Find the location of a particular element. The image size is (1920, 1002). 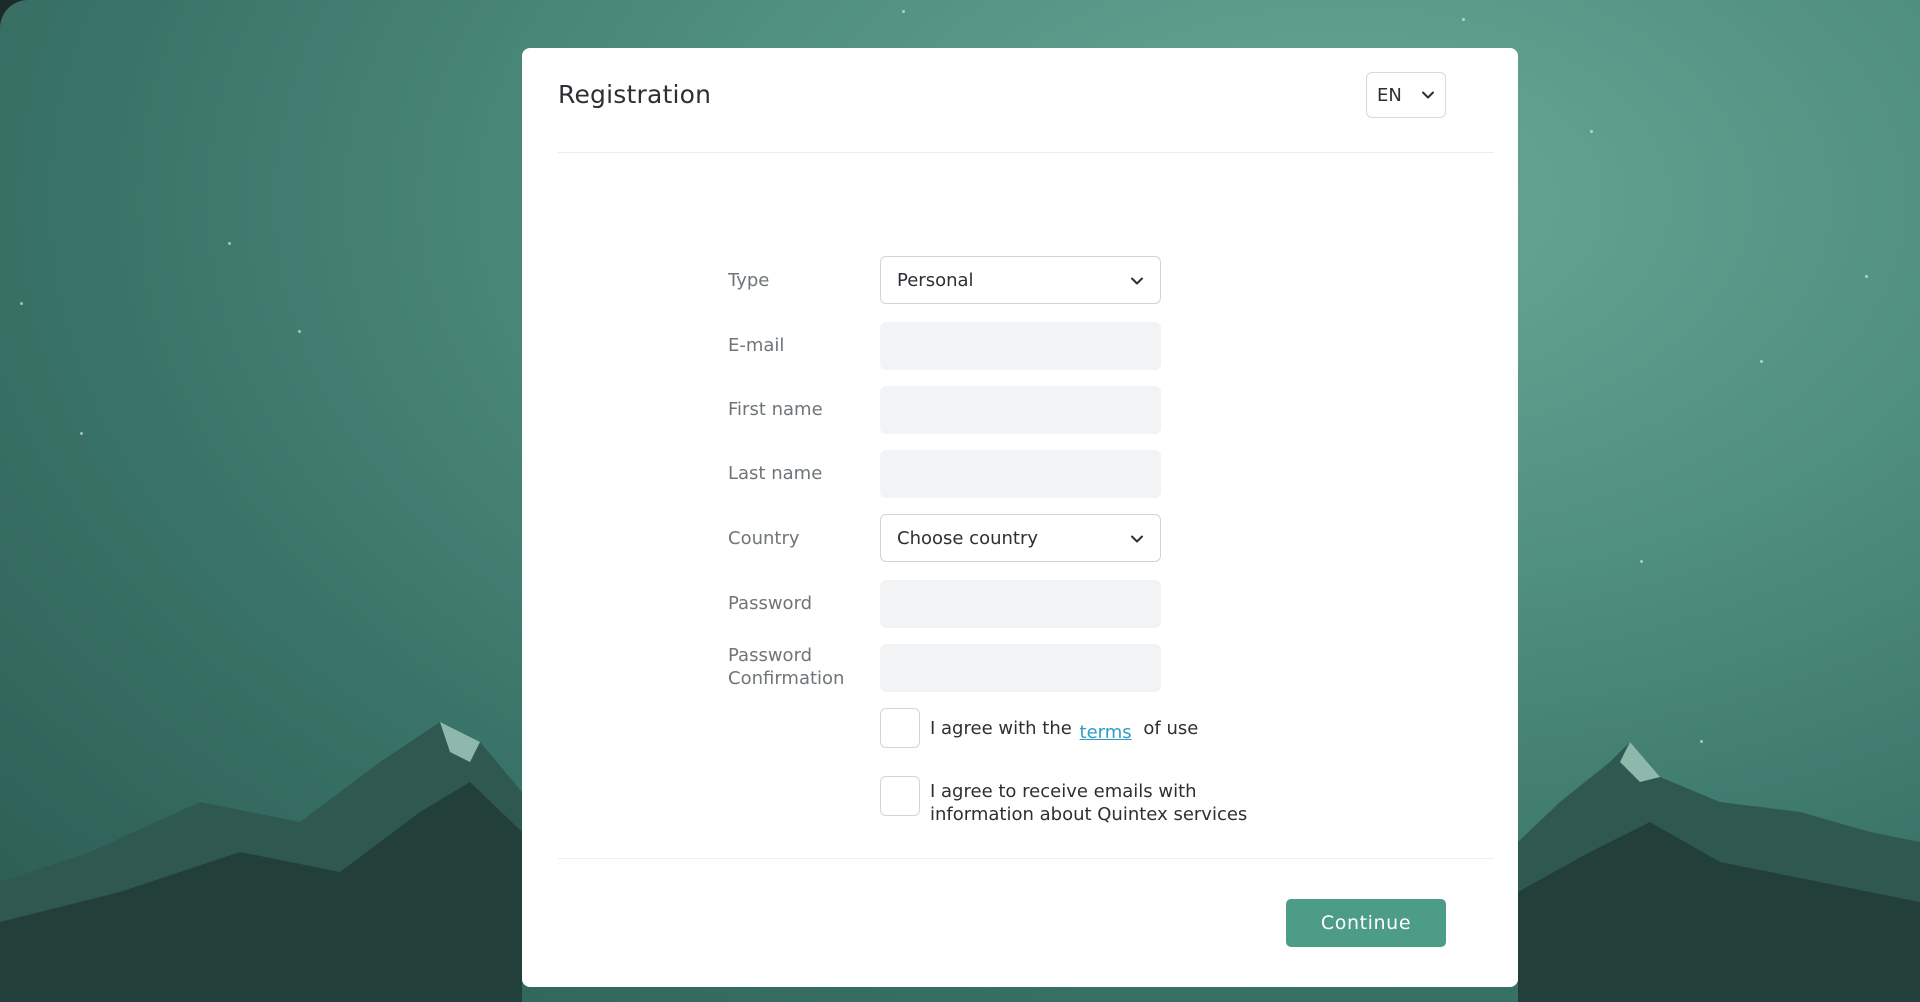

first-name-row: First name is located at coordinates (1028, 410).